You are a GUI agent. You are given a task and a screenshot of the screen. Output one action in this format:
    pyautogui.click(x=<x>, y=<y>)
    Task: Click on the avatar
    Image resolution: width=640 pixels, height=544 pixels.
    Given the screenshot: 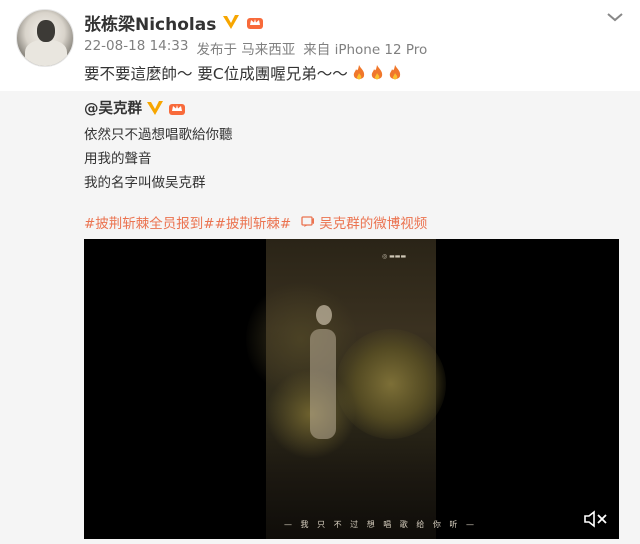 What is the action you would take?
    pyautogui.click(x=45, y=38)
    